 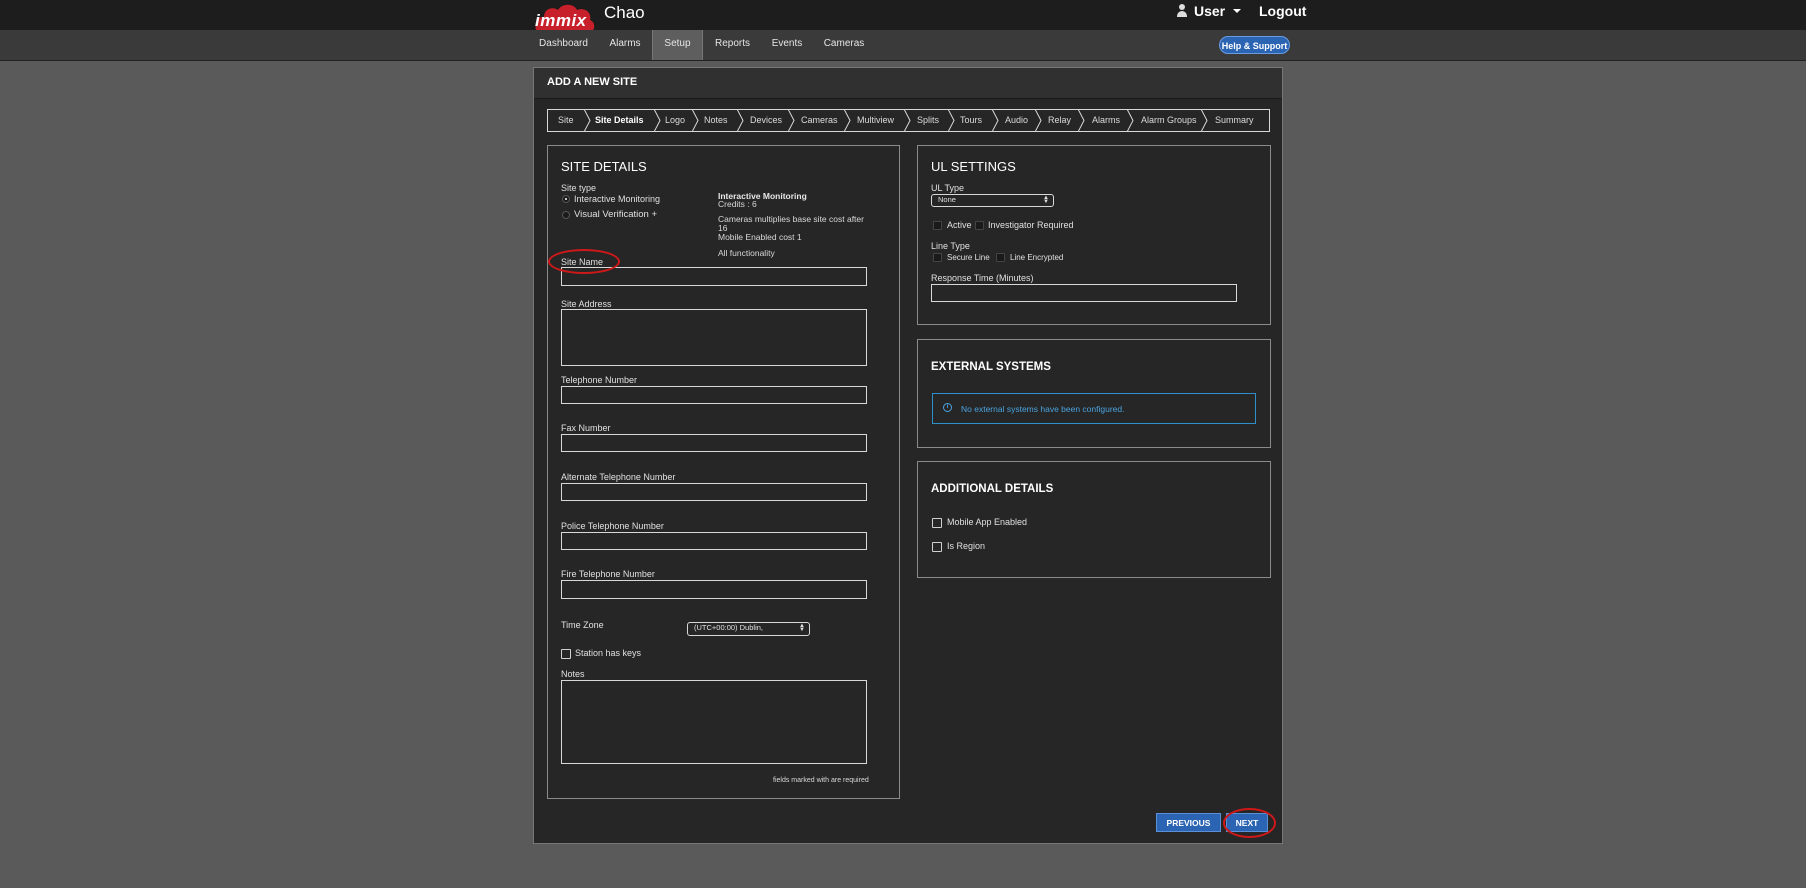 I want to click on station-keys-label: Station has keys, so click(x=608, y=653).